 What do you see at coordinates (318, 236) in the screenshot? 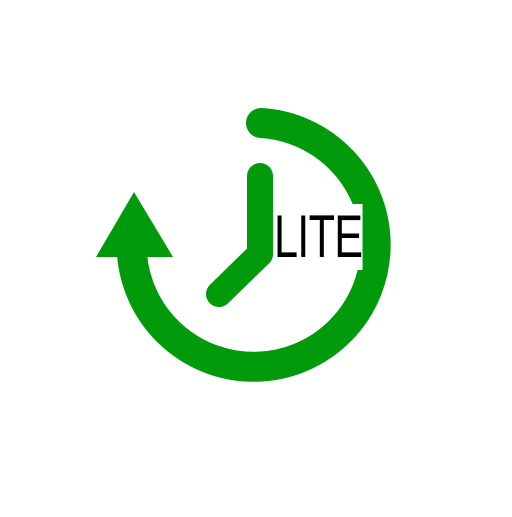
I see `lite-badge: LITE` at bounding box center [318, 236].